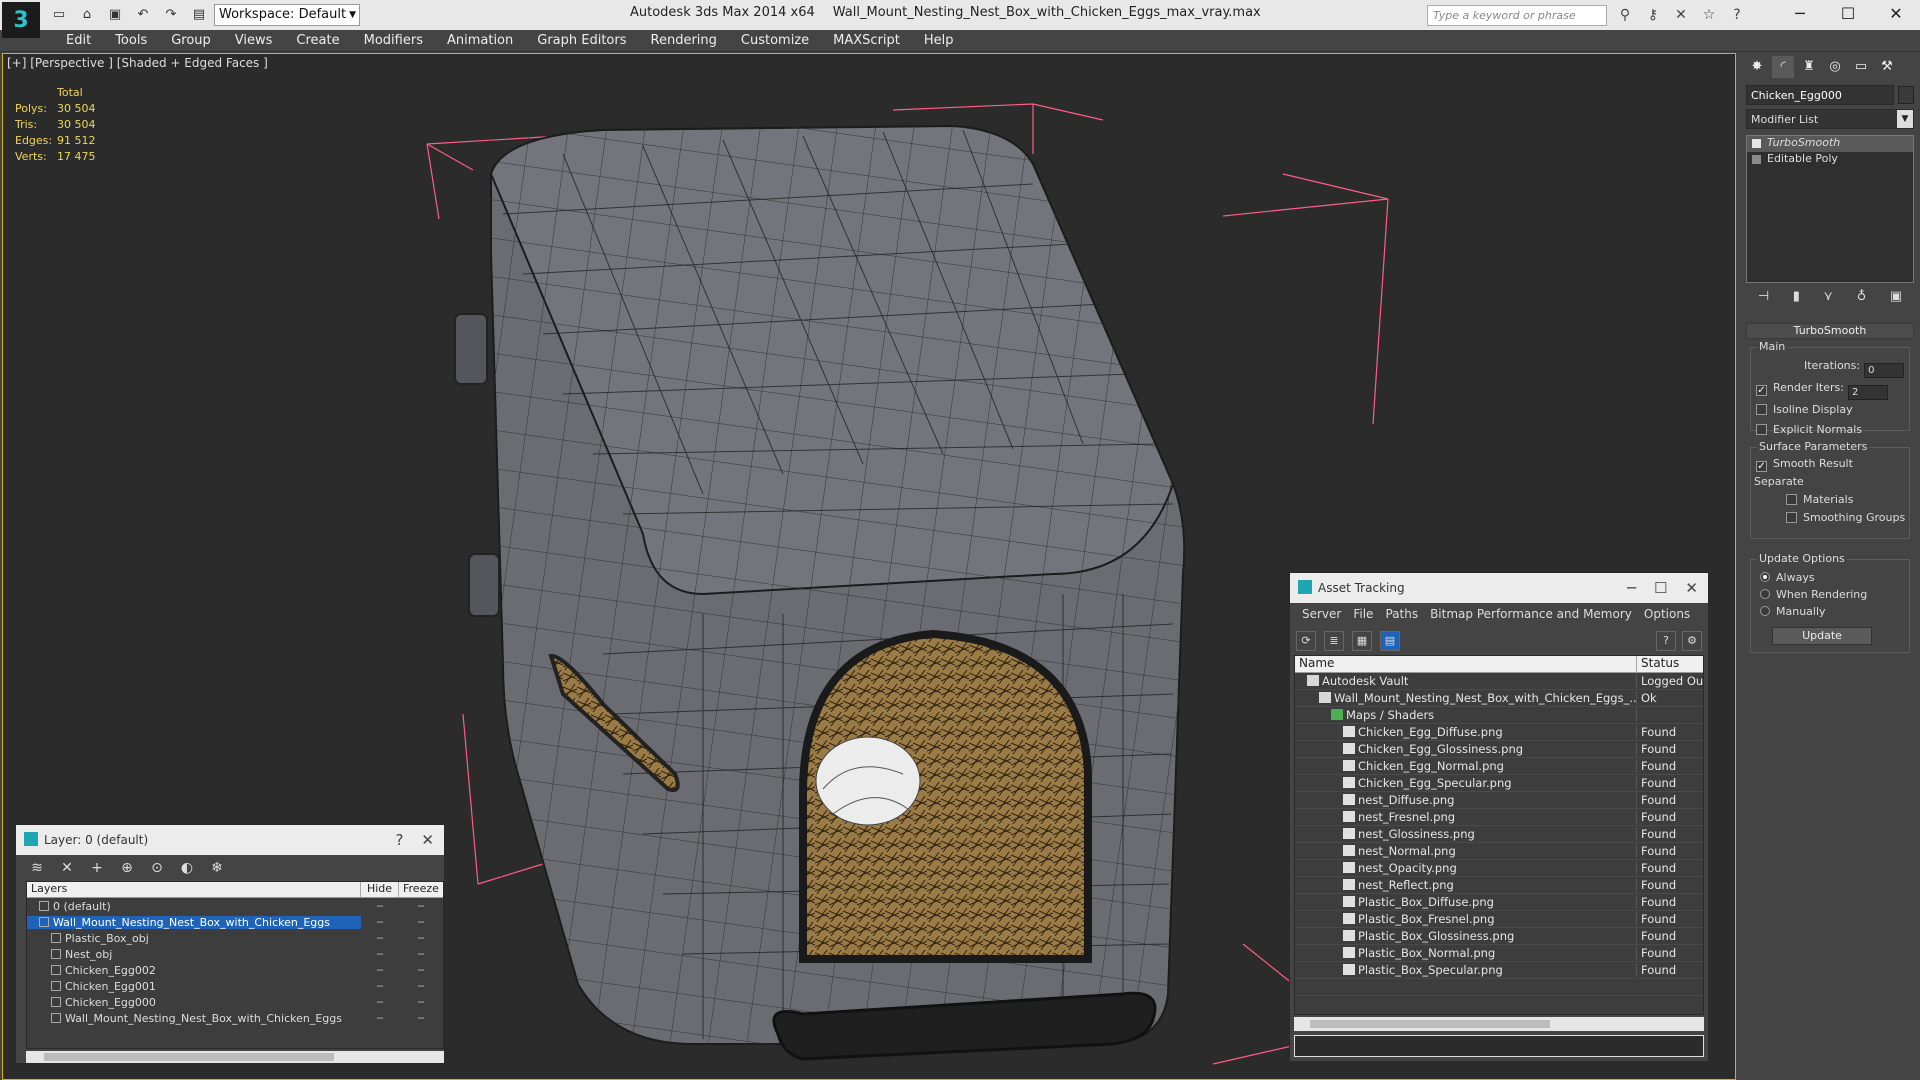 This screenshot has width=1920, height=1080. What do you see at coordinates (1466, 953) in the screenshot?
I see `asset-name-cell: Plastic_Box_Normal.png` at bounding box center [1466, 953].